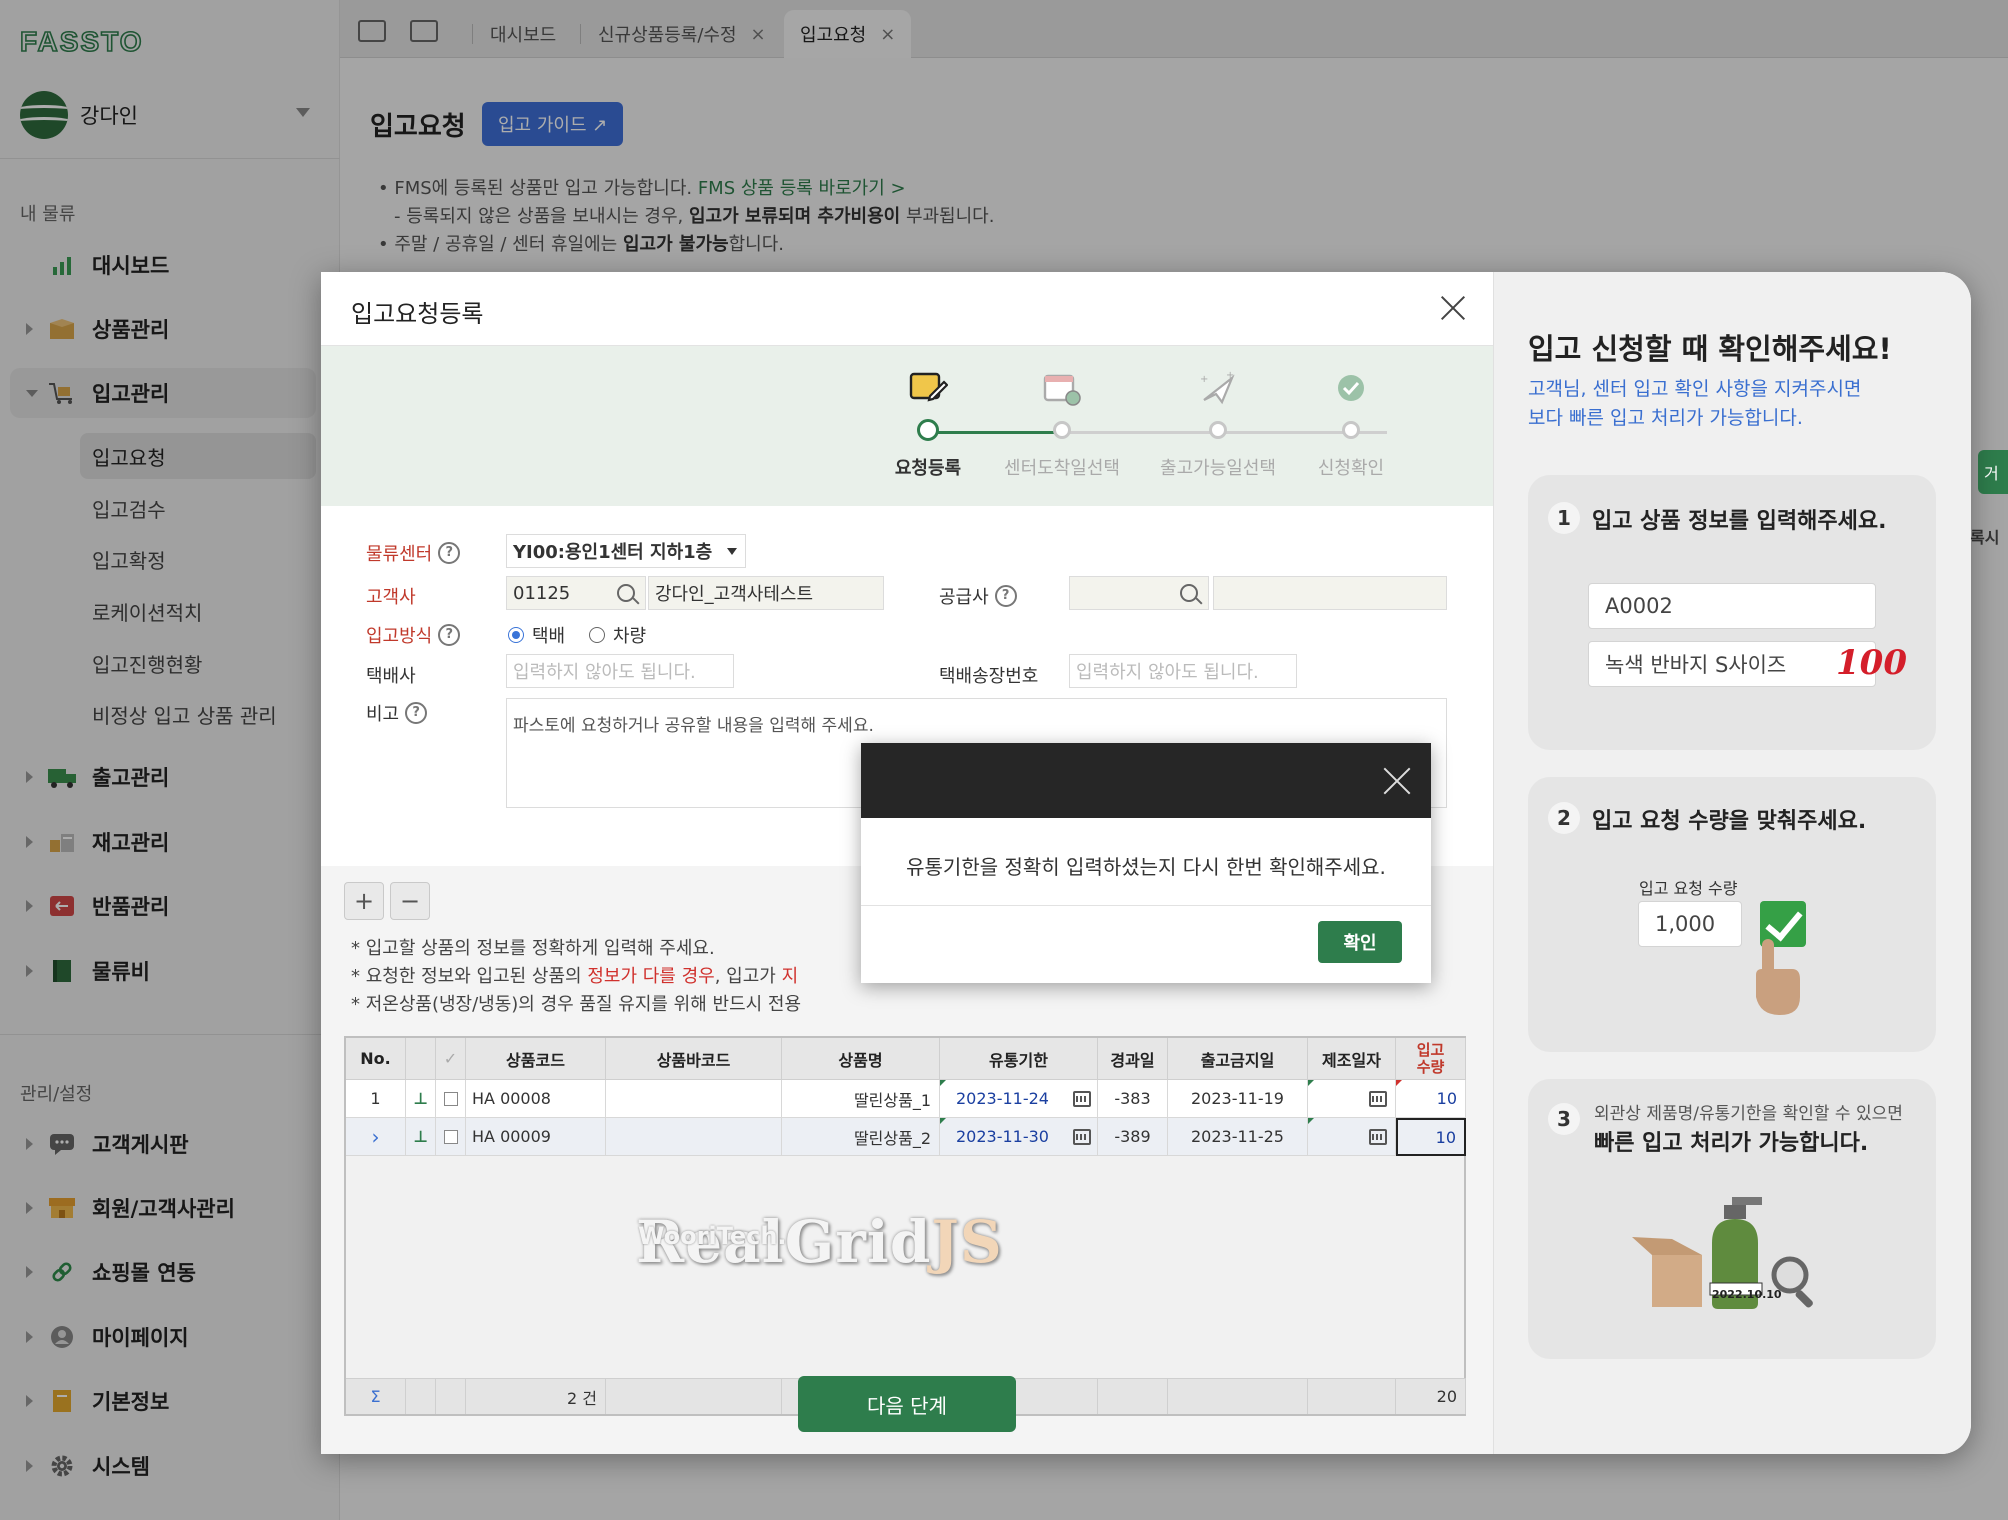  I want to click on supplier-code-input, so click(1139, 593).